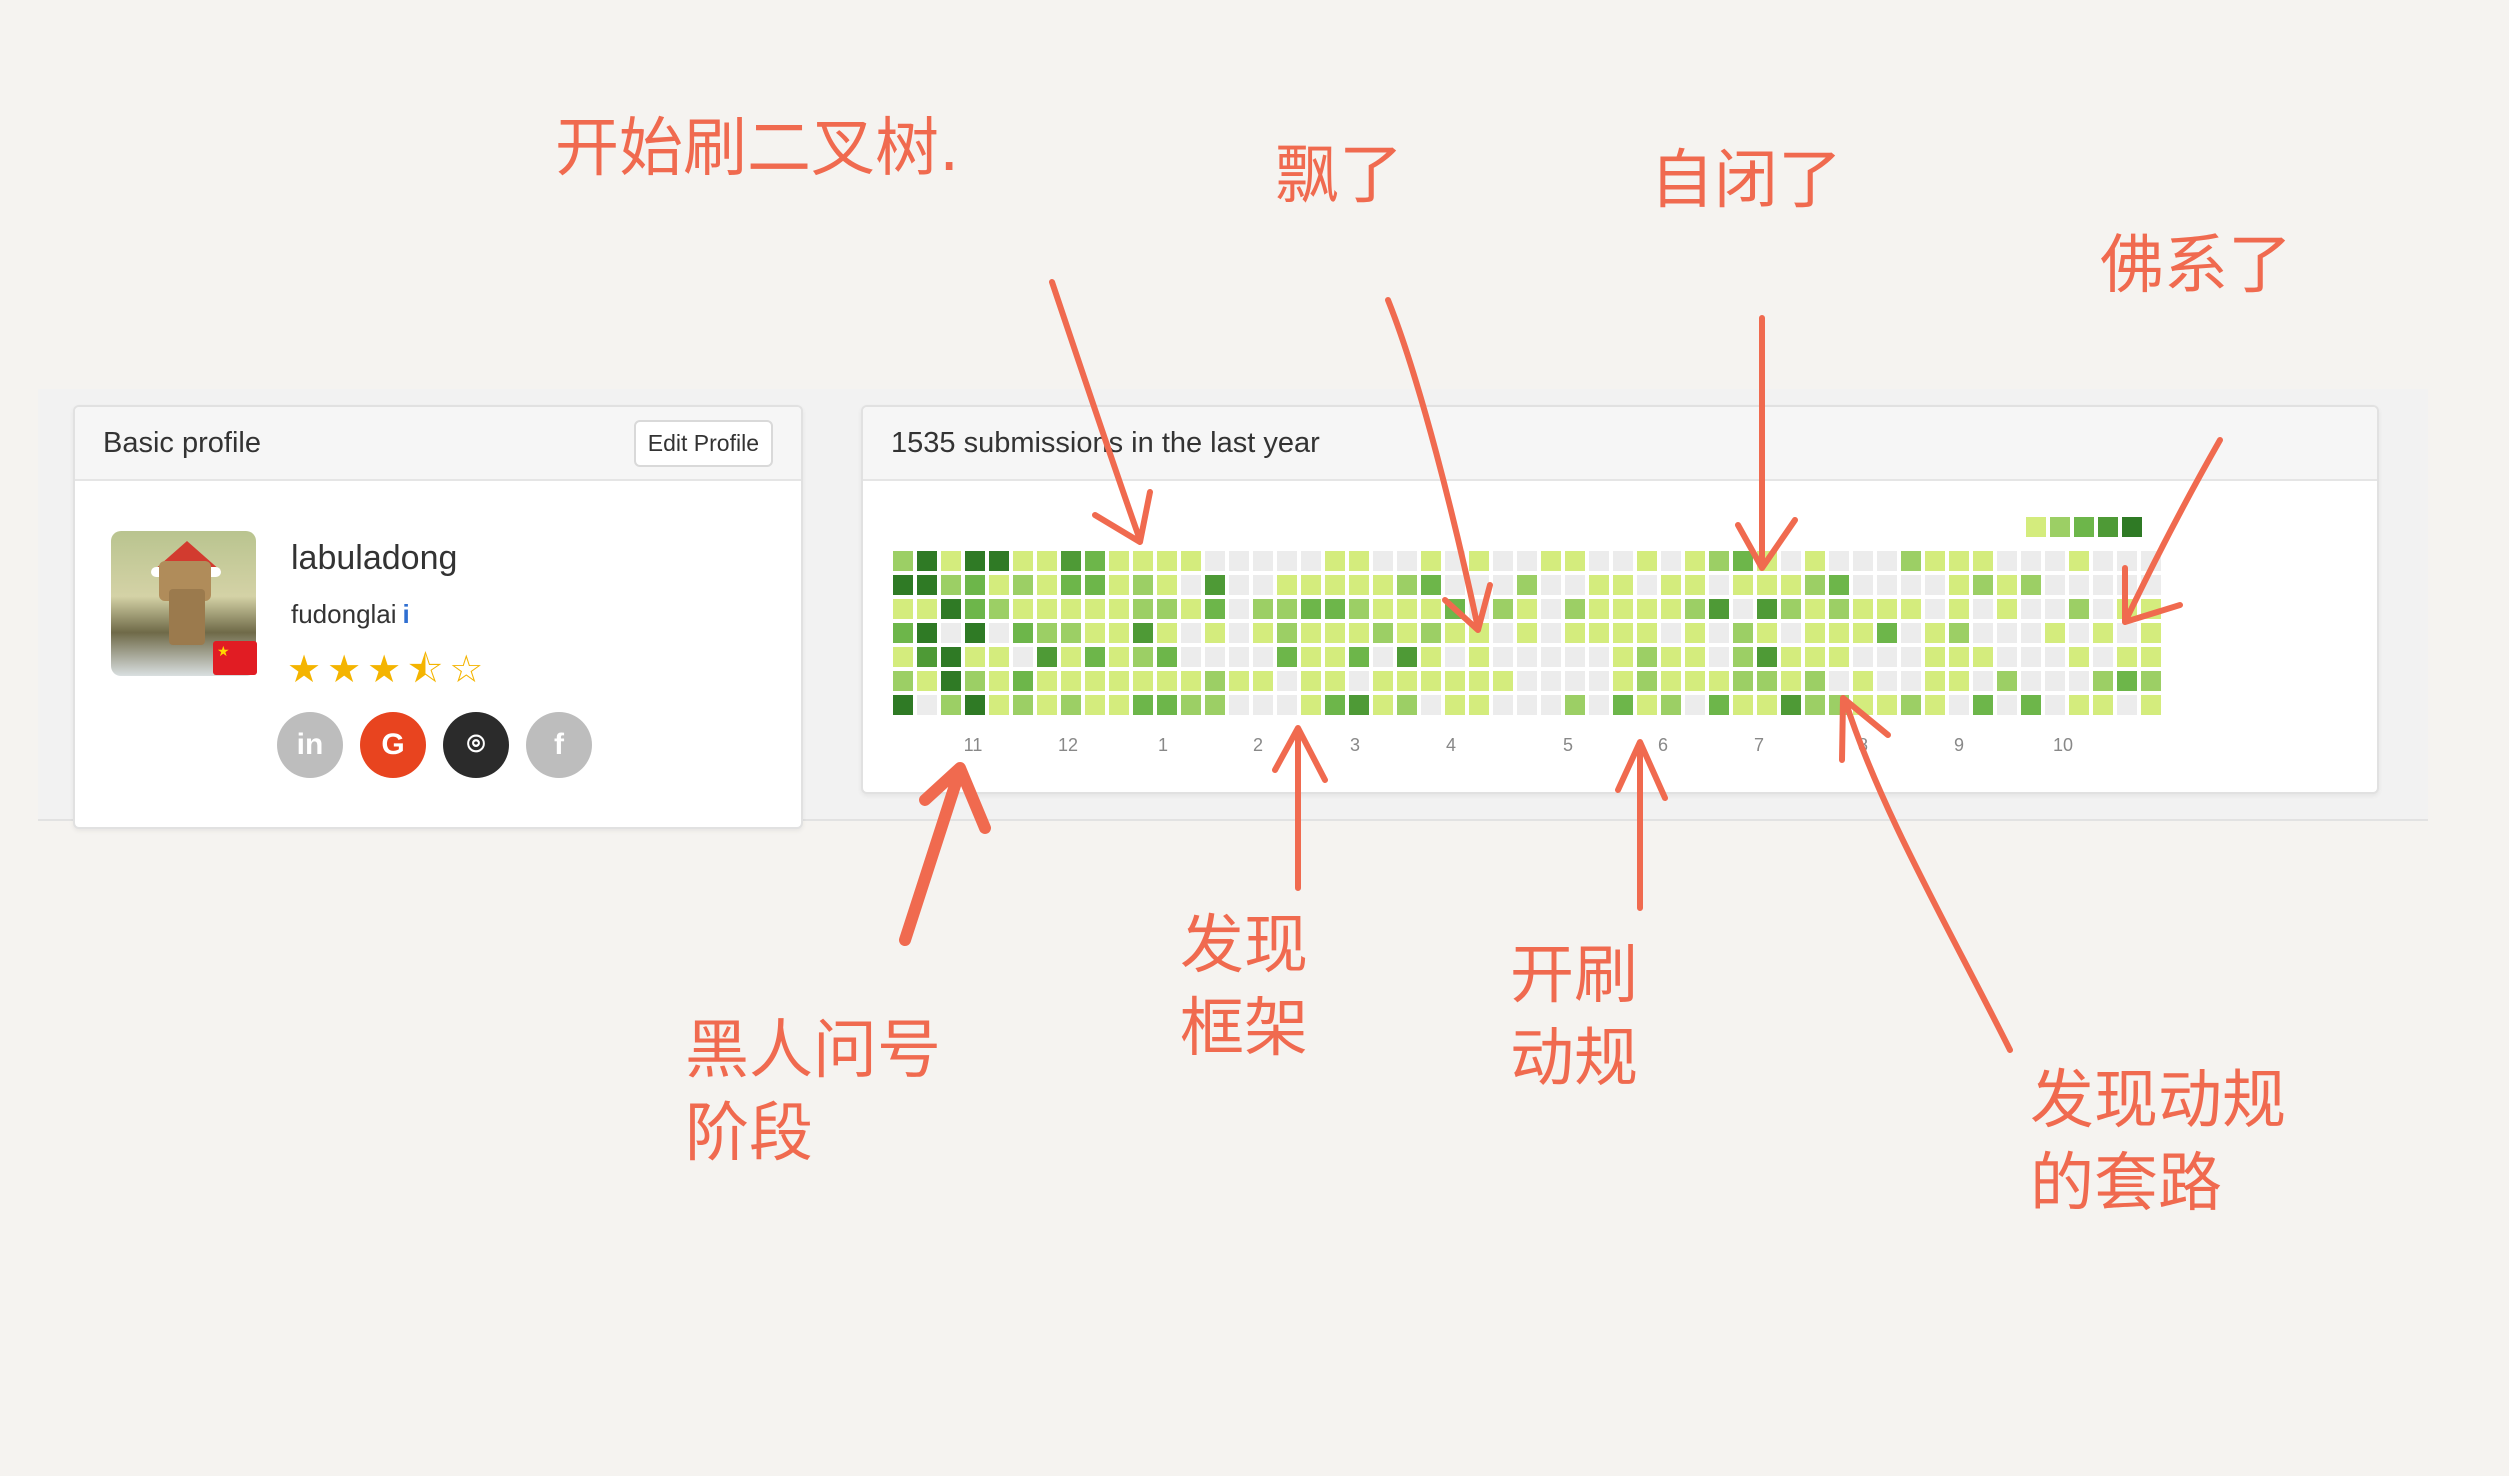 This screenshot has width=2509, height=1476. I want to click on facebook-icon: f, so click(559, 745).